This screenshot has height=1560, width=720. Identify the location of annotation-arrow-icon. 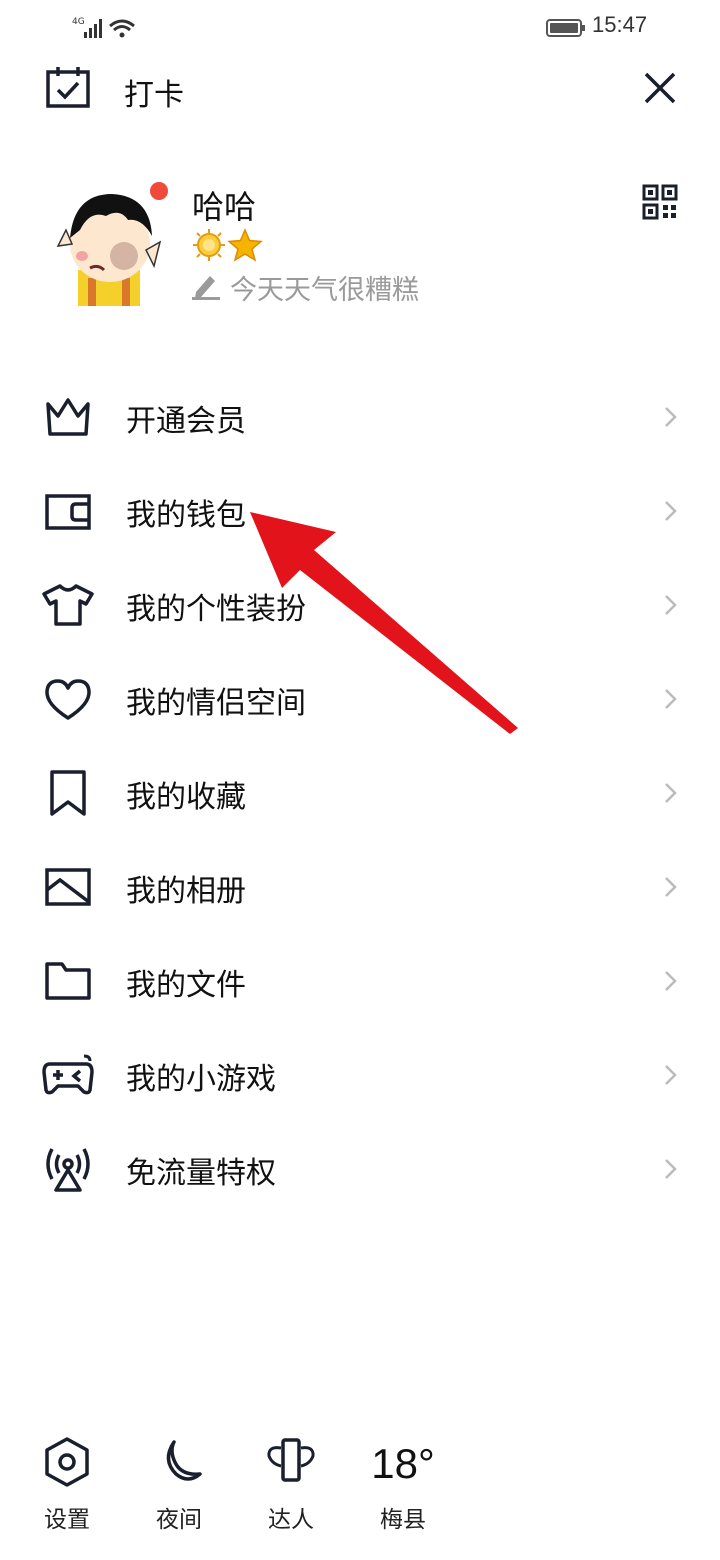
(384, 623).